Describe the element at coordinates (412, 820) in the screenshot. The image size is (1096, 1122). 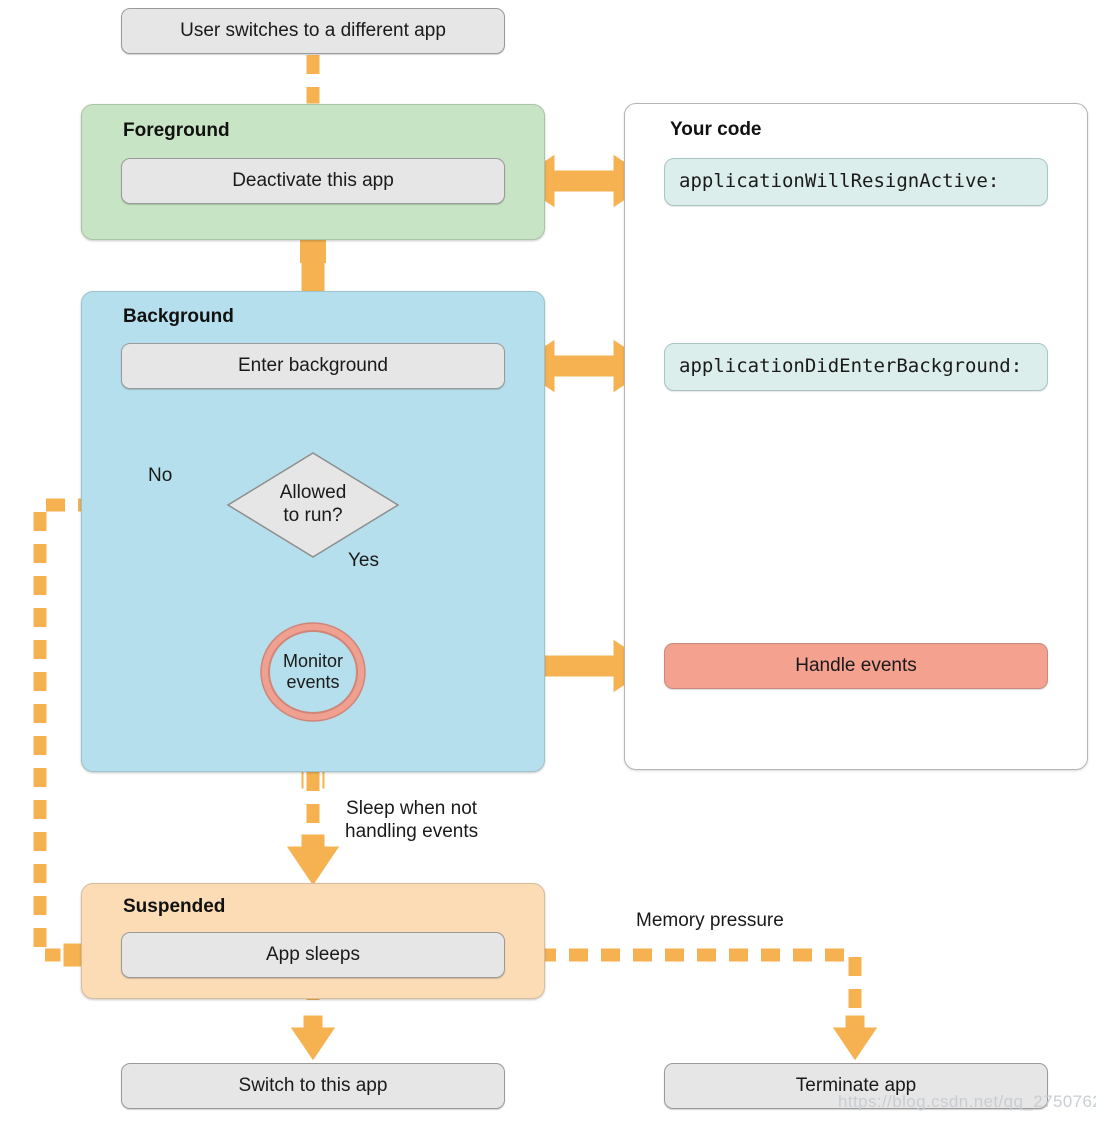
I see `edge-label-sleep-when-not-handling-events: Sleep when not handling events` at that location.